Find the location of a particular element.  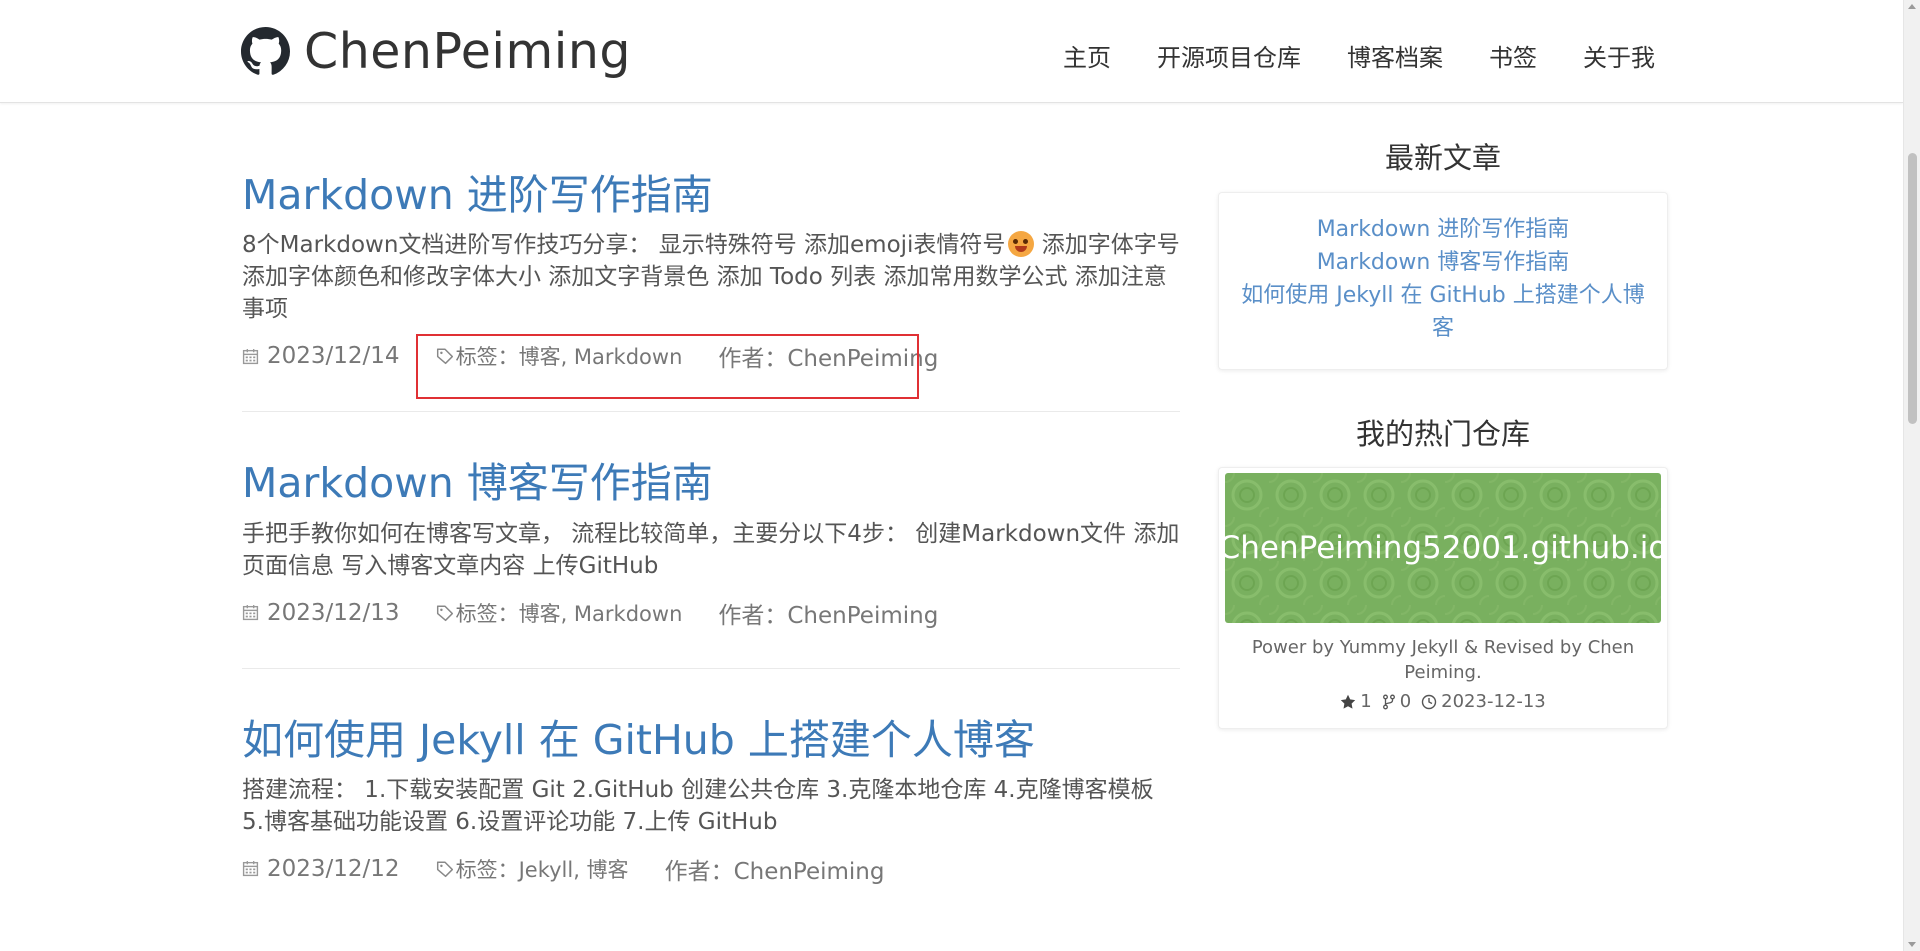

repo-forks-count: 0 is located at coordinates (1405, 702).